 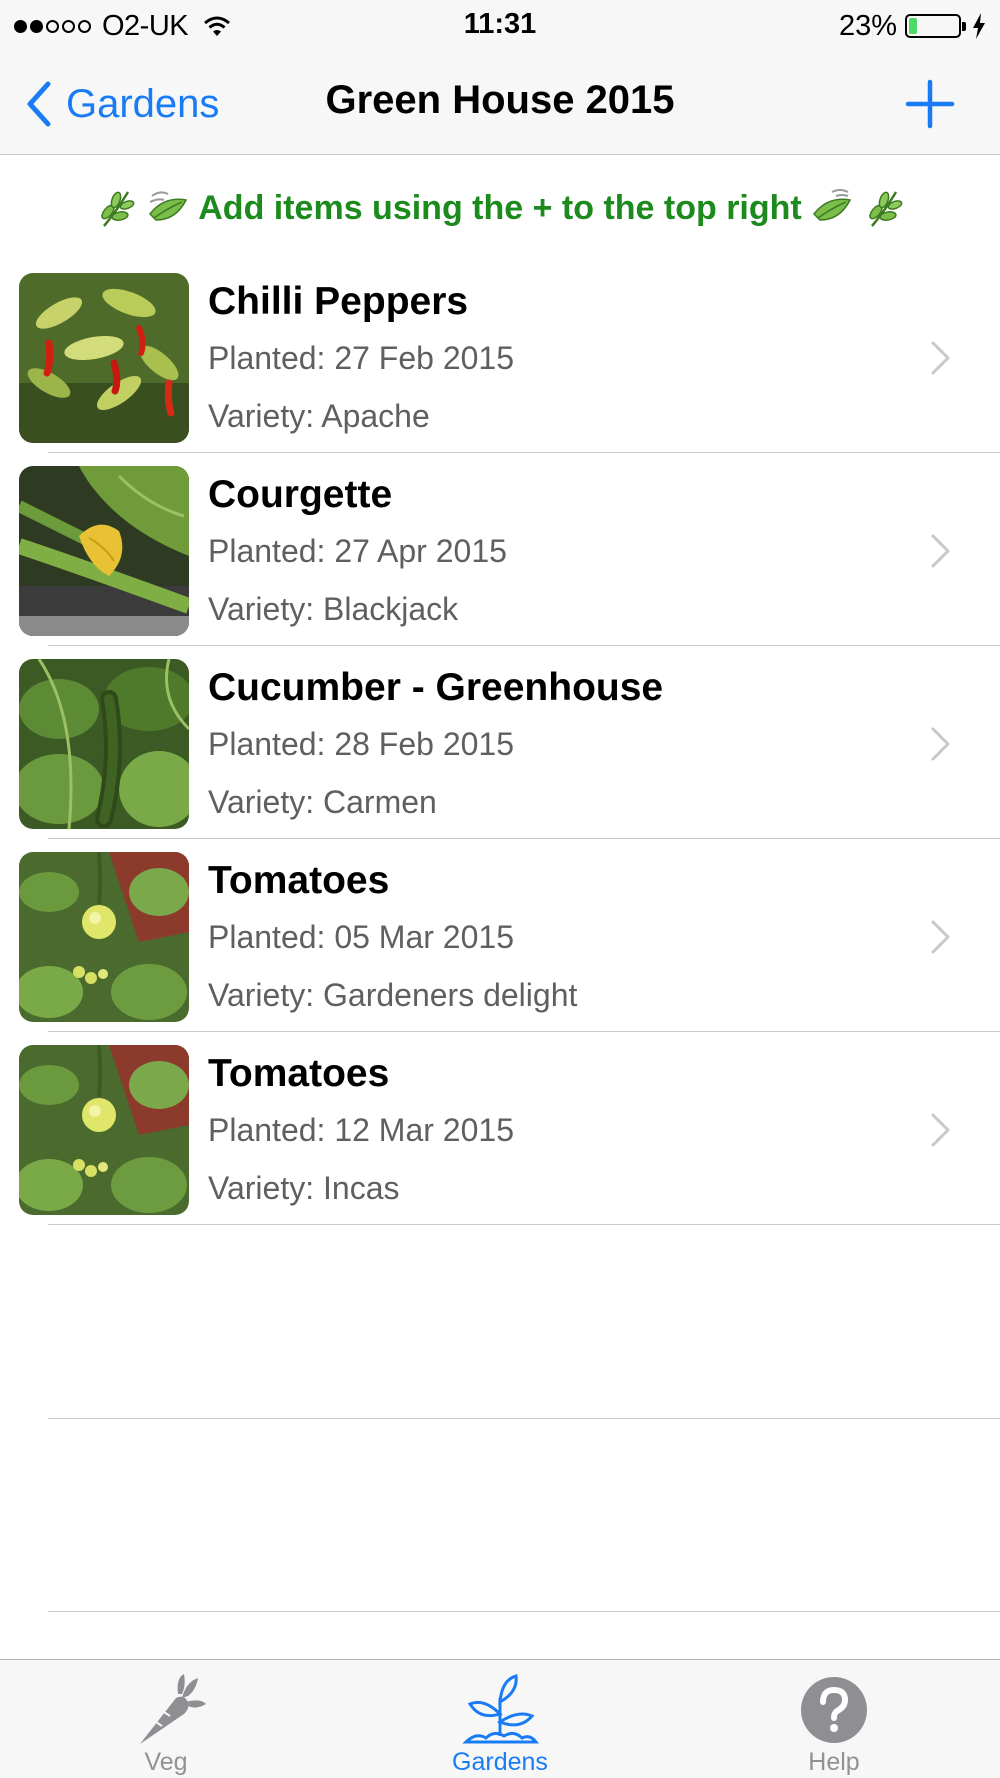 What do you see at coordinates (143, 103) in the screenshot?
I see `back-label: Gardens` at bounding box center [143, 103].